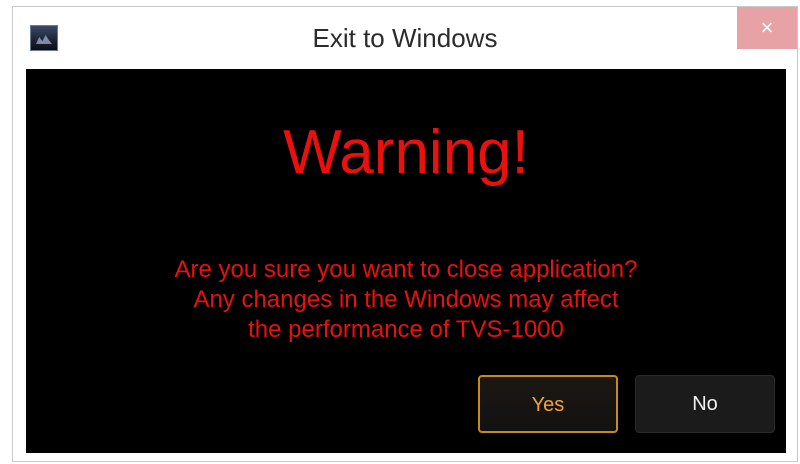 This screenshot has height=464, width=800. I want to click on title-bar: Exit to Windows ×, so click(405, 37).